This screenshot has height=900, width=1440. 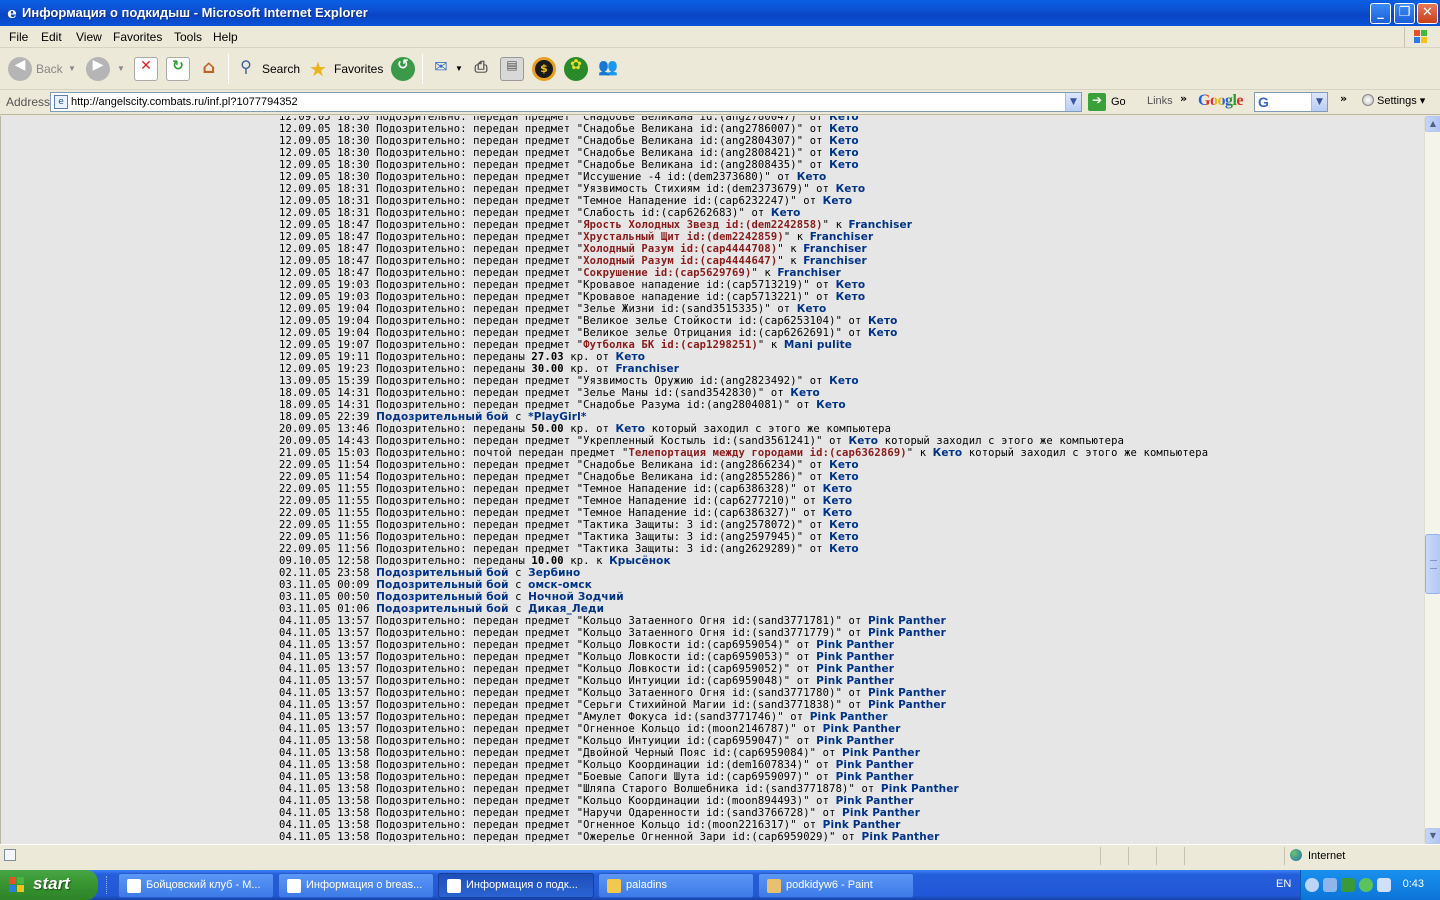 I want to click on menu-help: Help, so click(x=225, y=37).